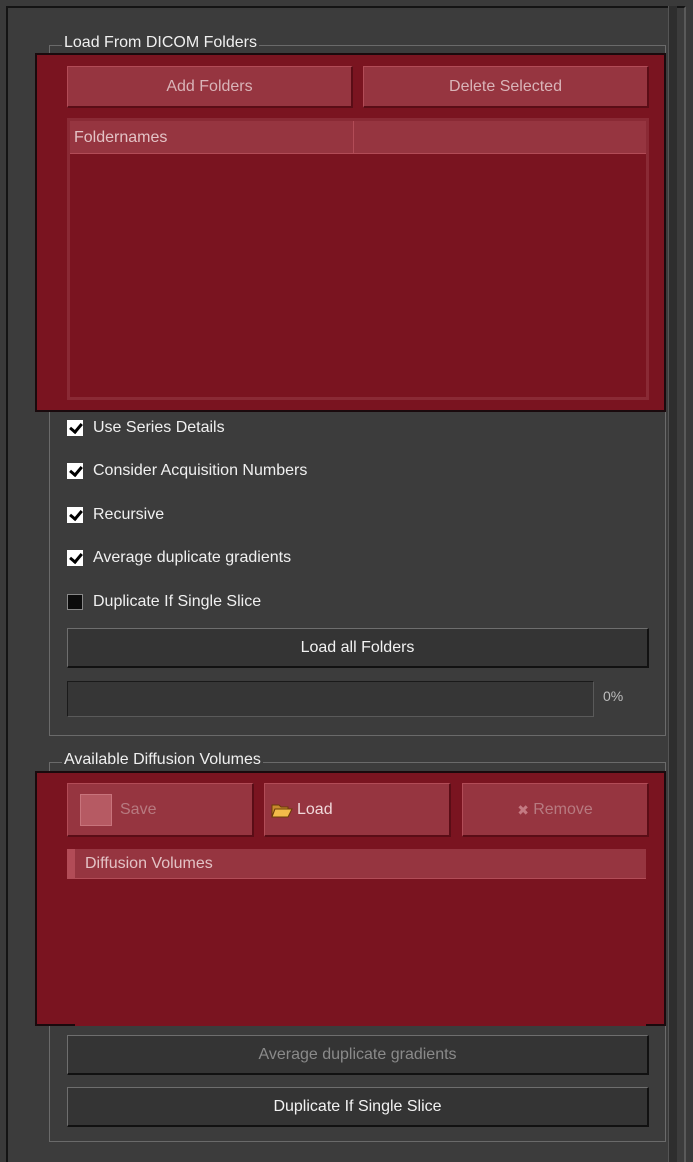 The width and height of the screenshot is (693, 1162). I want to click on option-consider-acquisition-numbers: Consider Acquisition Numbers, so click(187, 471).